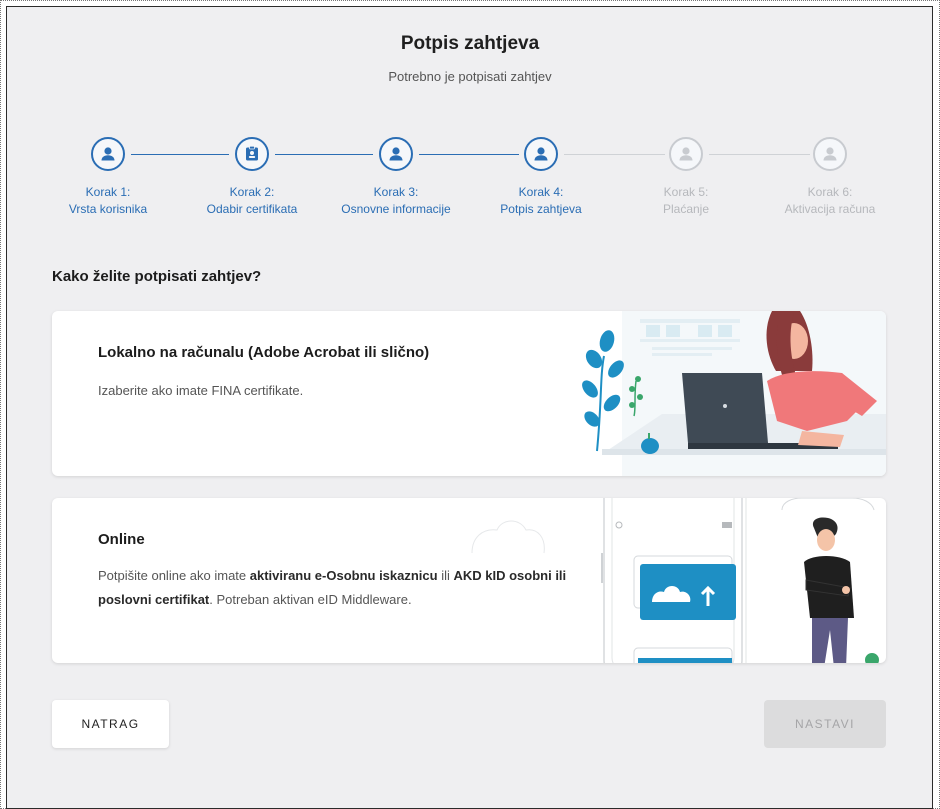 The image size is (940, 809). What do you see at coordinates (445, 575) in the screenshot?
I see `option-desc-text: ili` at bounding box center [445, 575].